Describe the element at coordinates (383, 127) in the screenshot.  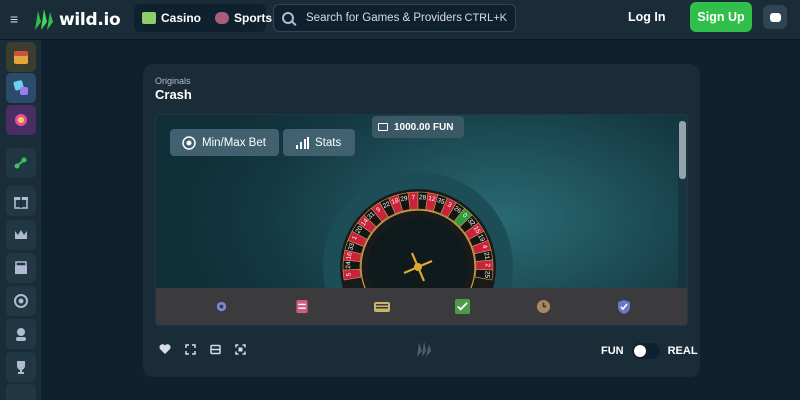
I see `wallet-icon` at that location.